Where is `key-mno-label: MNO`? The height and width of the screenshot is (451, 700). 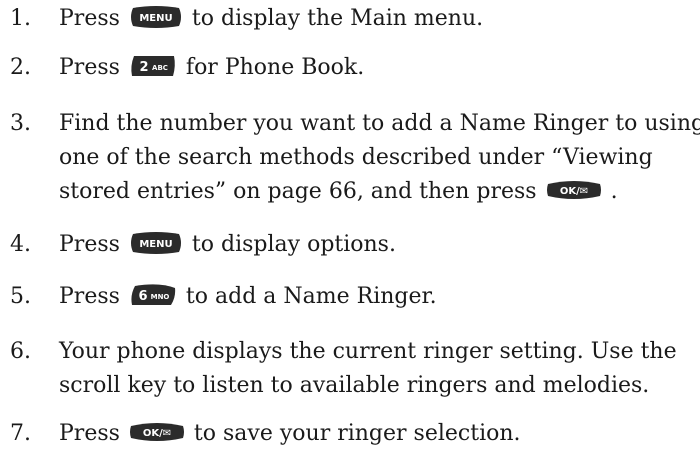
key-mno-label: MNO is located at coordinates (160, 297).